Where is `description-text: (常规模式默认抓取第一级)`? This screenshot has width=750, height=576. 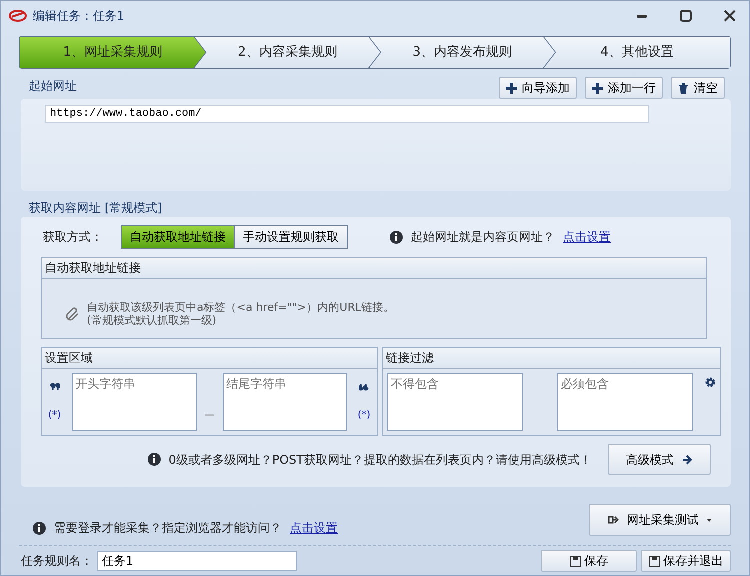
description-text: (常规模式默认抓取第一级) is located at coordinates (152, 321).